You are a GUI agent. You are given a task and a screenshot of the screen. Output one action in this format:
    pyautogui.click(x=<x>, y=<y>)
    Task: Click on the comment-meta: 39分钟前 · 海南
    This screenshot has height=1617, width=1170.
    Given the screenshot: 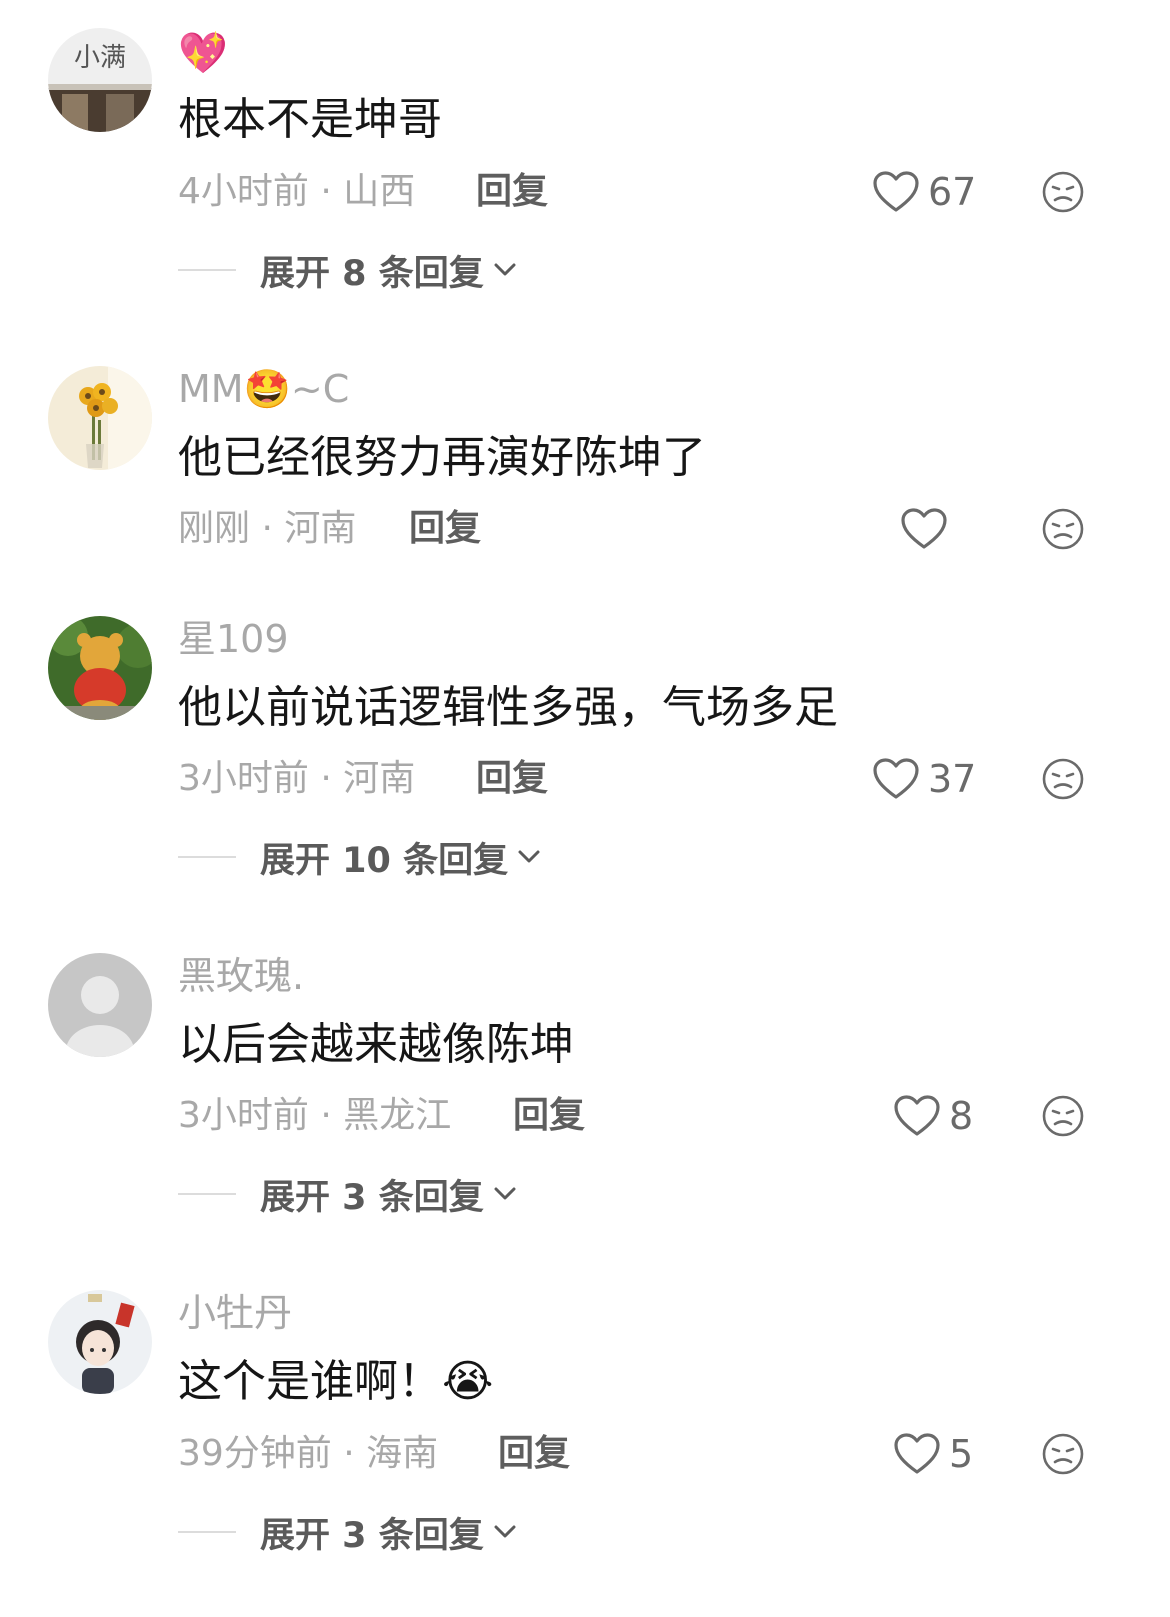 What is the action you would take?
    pyautogui.click(x=308, y=1453)
    